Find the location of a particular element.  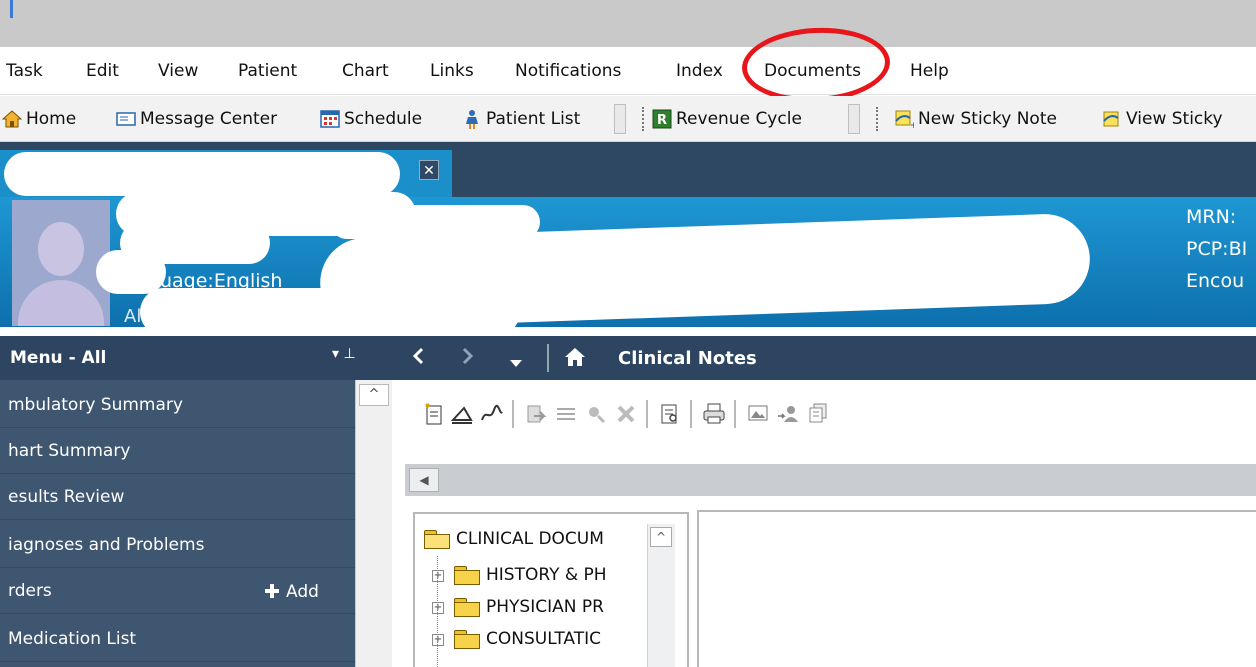

add-orders-button: Add is located at coordinates (291, 592).